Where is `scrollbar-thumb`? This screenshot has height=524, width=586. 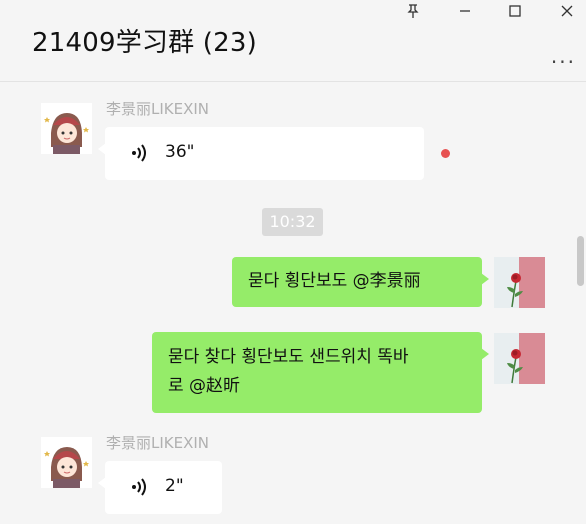 scrollbar-thumb is located at coordinates (580, 261).